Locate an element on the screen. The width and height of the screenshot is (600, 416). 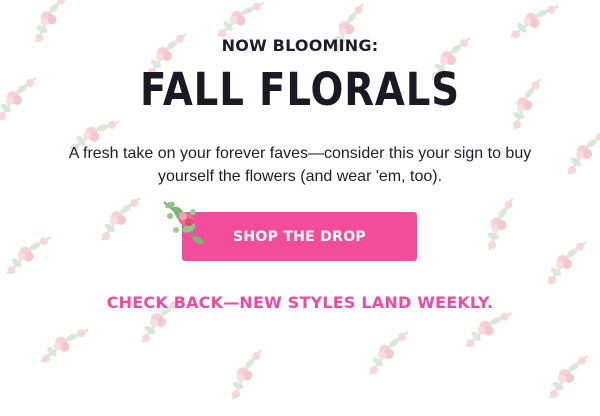
shop-the-drop-button: SHOP THE DROP is located at coordinates (299, 236).